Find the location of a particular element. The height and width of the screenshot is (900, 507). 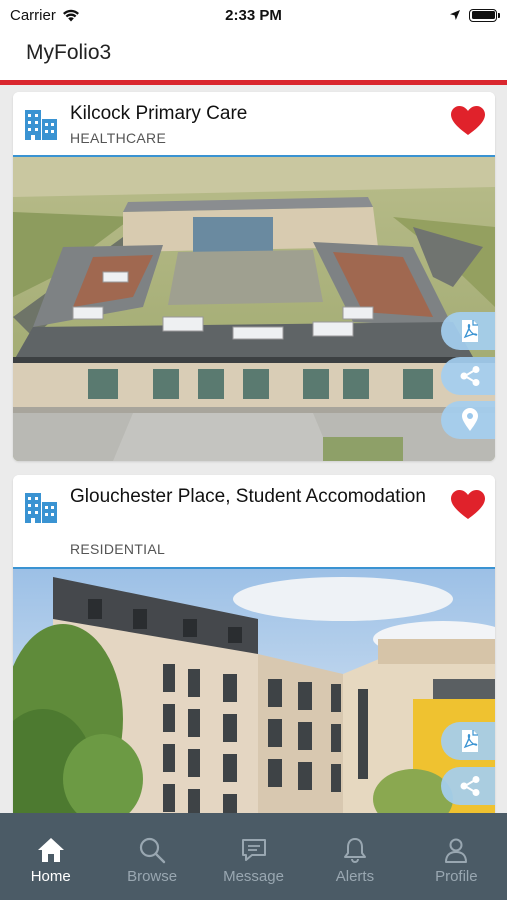

carrier-label: Carrier is located at coordinates (33, 15).